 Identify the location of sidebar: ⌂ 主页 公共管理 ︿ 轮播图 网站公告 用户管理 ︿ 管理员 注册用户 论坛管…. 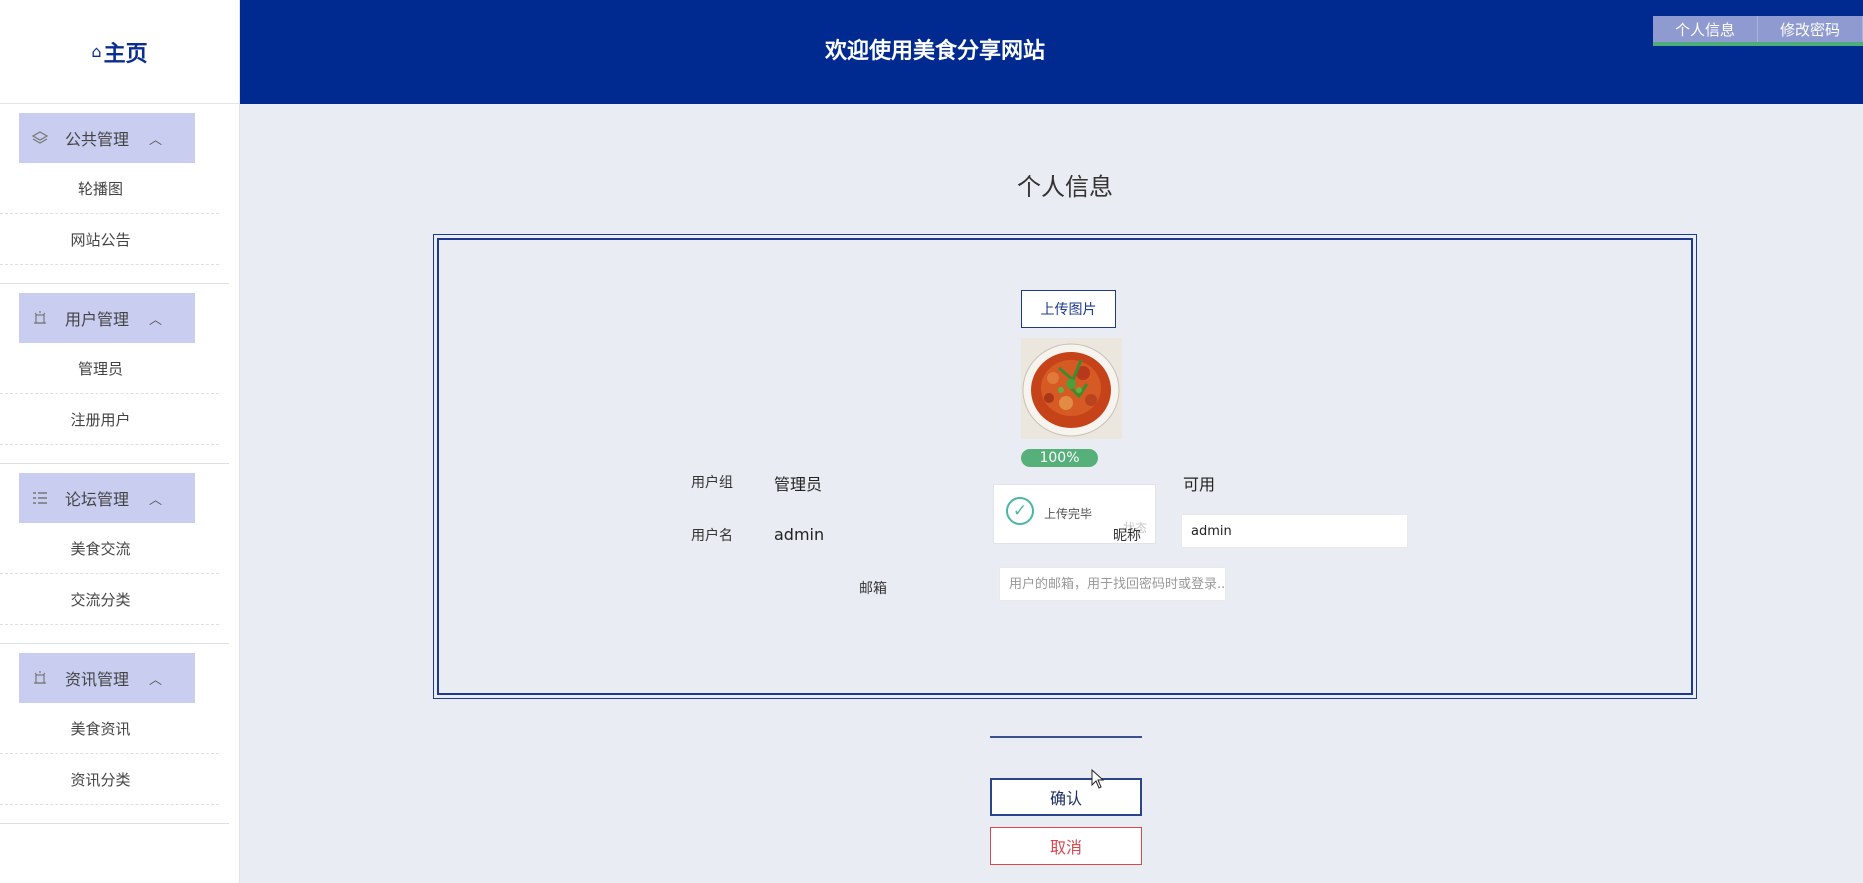
(120, 441).